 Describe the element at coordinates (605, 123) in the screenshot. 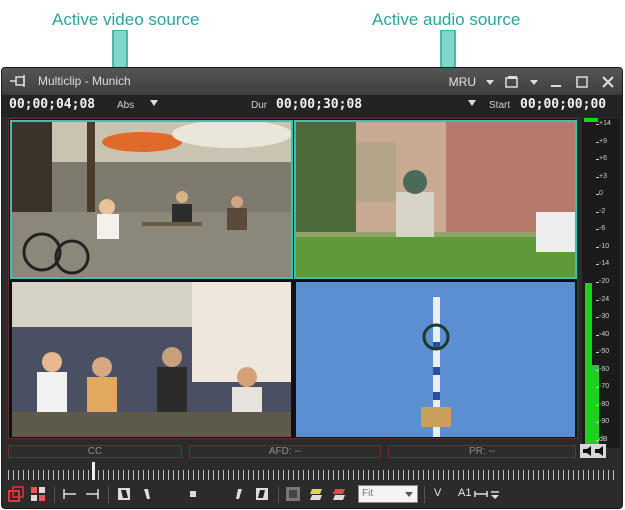

I see `meter-scale-label: +14` at that location.